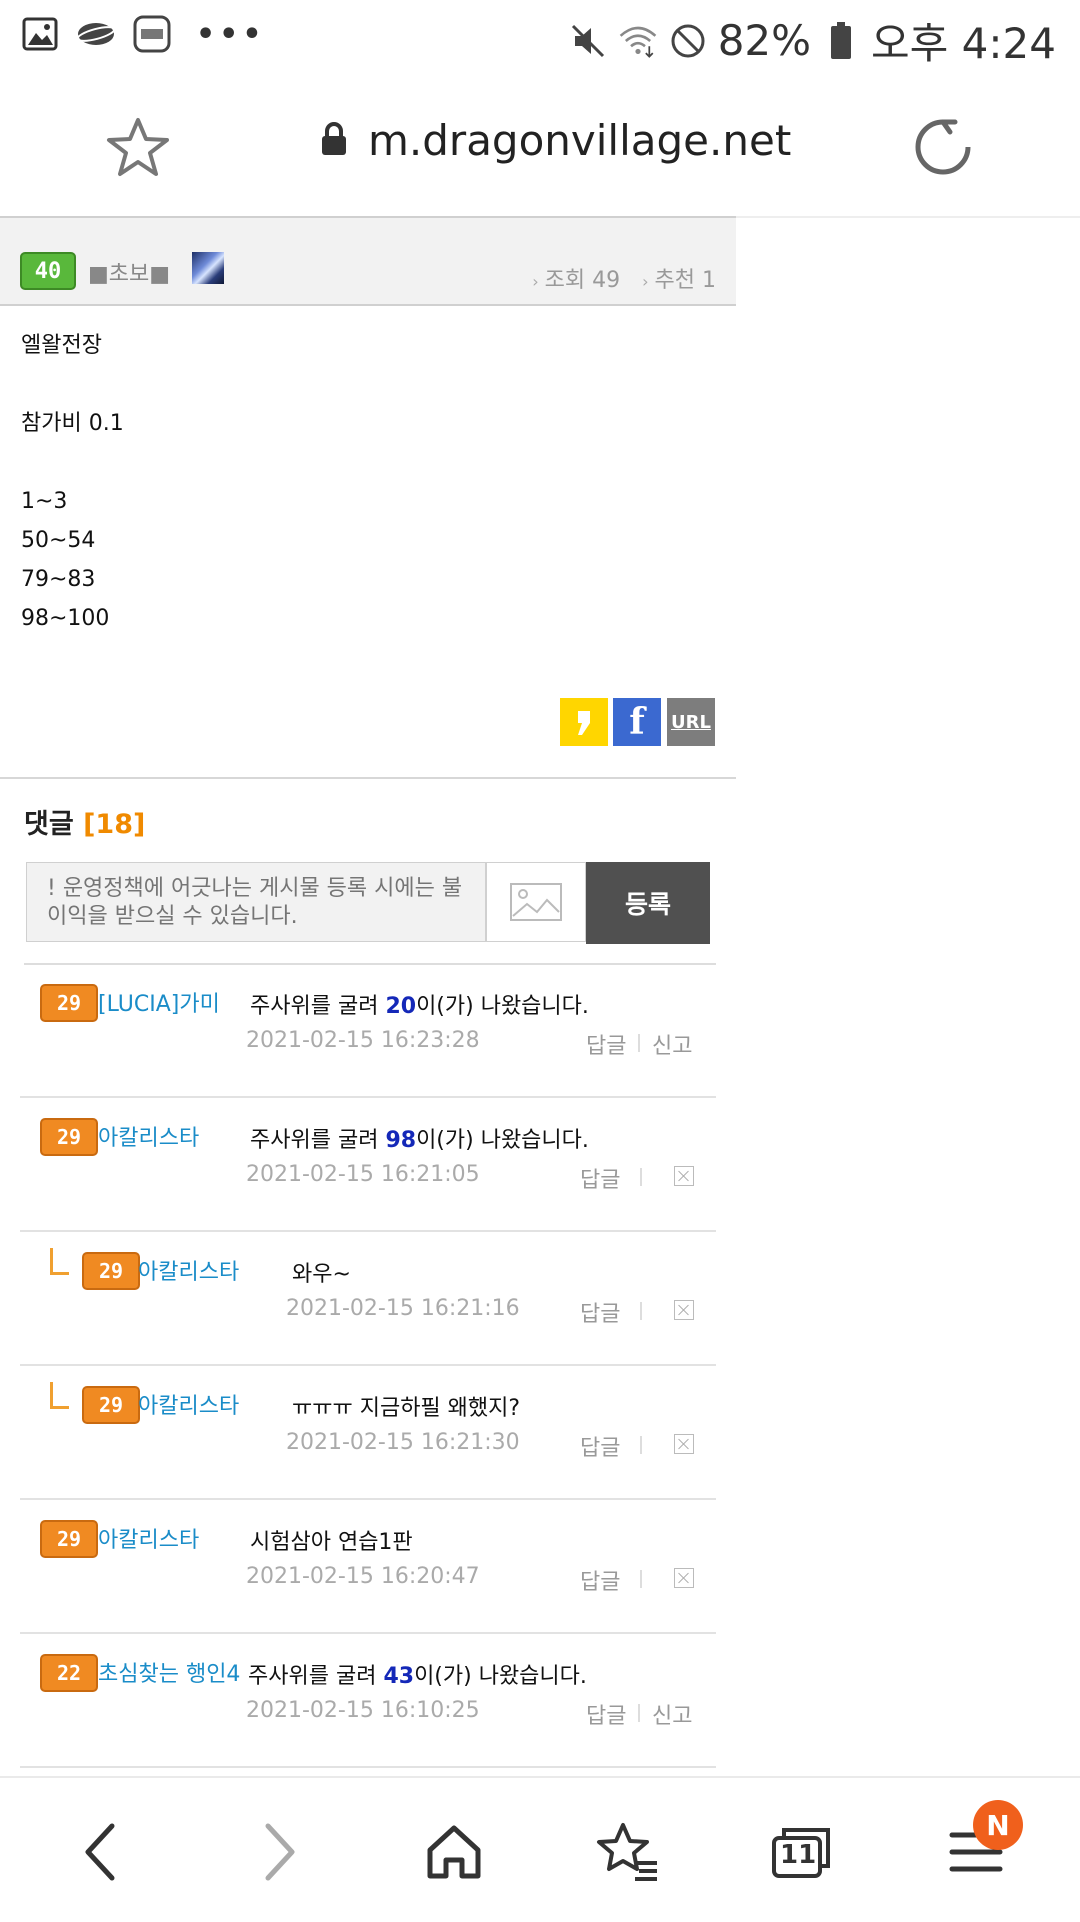  I want to click on back-button, so click(100, 1852).